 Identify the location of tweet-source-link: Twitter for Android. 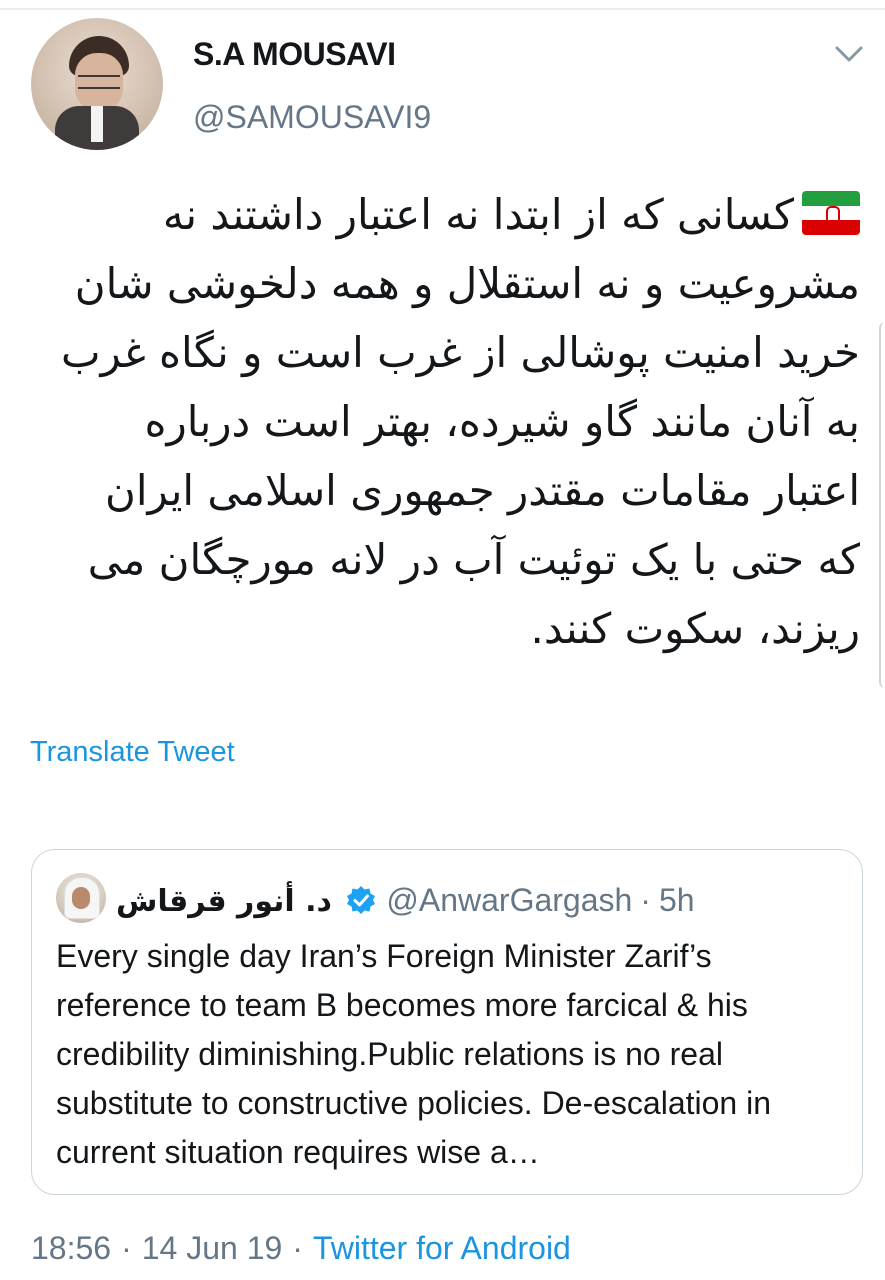
(442, 1248).